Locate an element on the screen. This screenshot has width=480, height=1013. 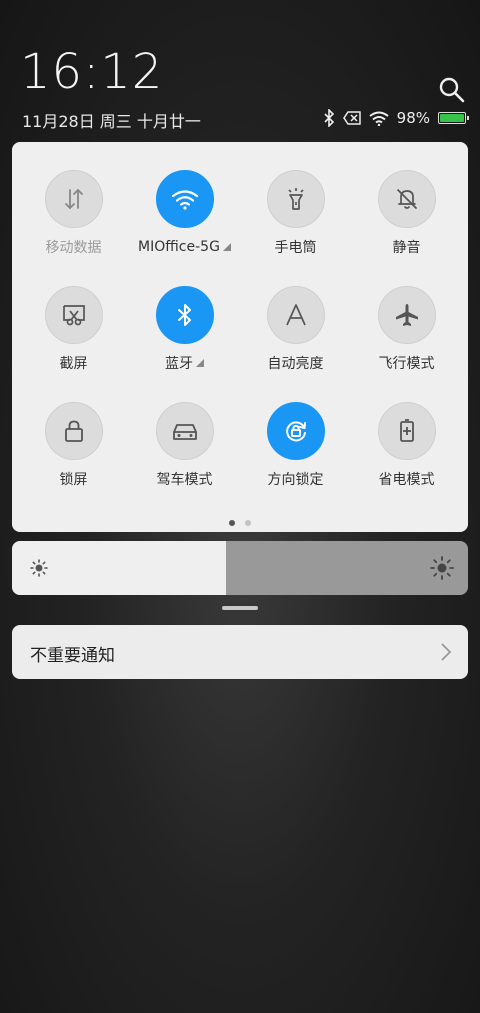
brightness-low-icon is located at coordinates (39, 568).